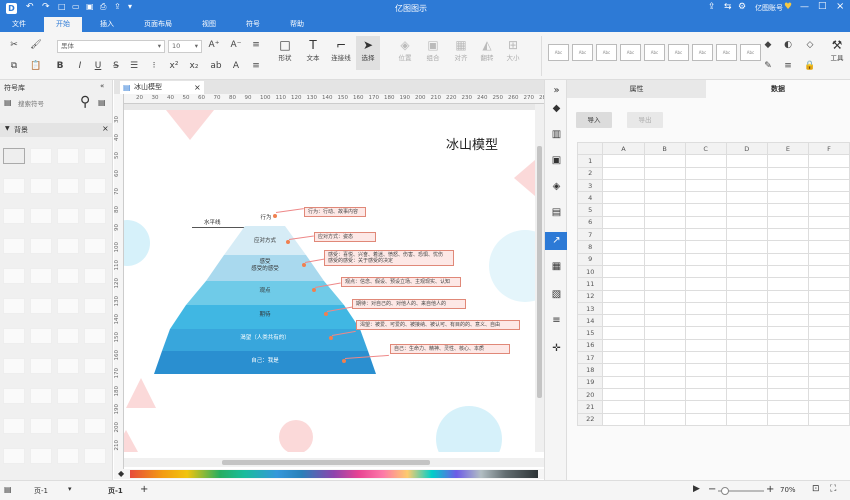  I want to click on style-sample-5: Abc, so click(654, 52).